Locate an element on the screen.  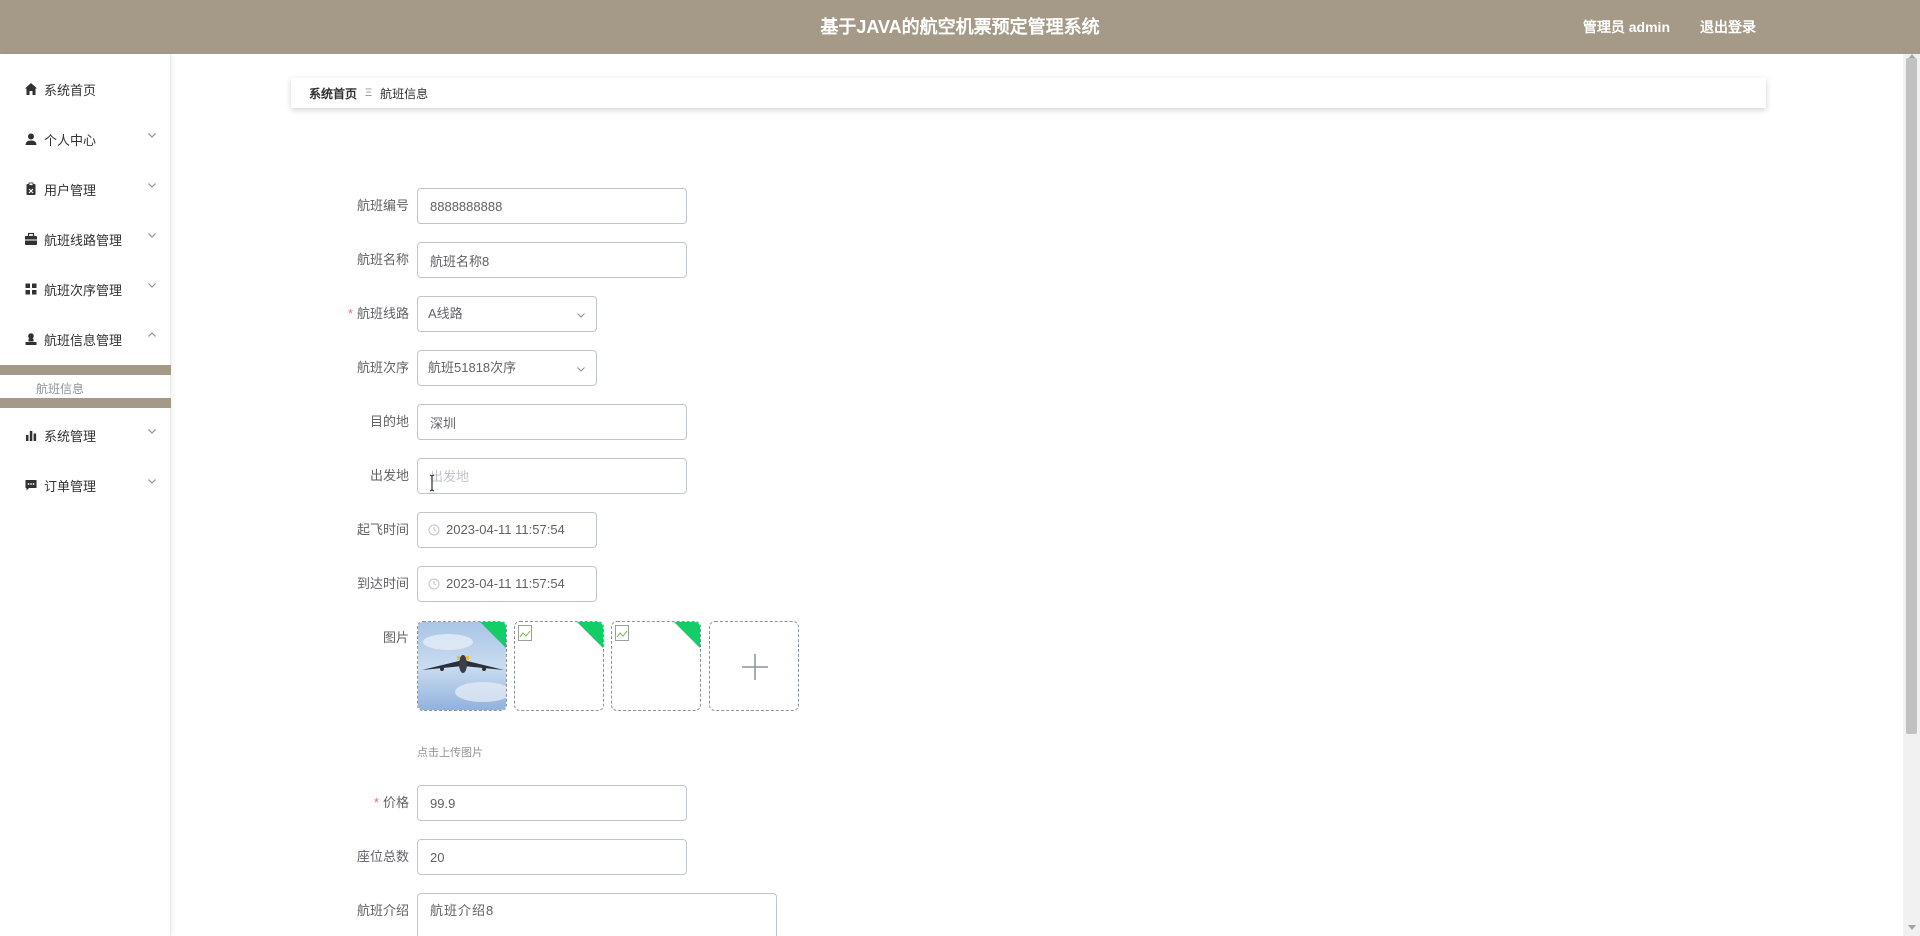
sidebar-item-label: 用户管理 is located at coordinates (70, 190).